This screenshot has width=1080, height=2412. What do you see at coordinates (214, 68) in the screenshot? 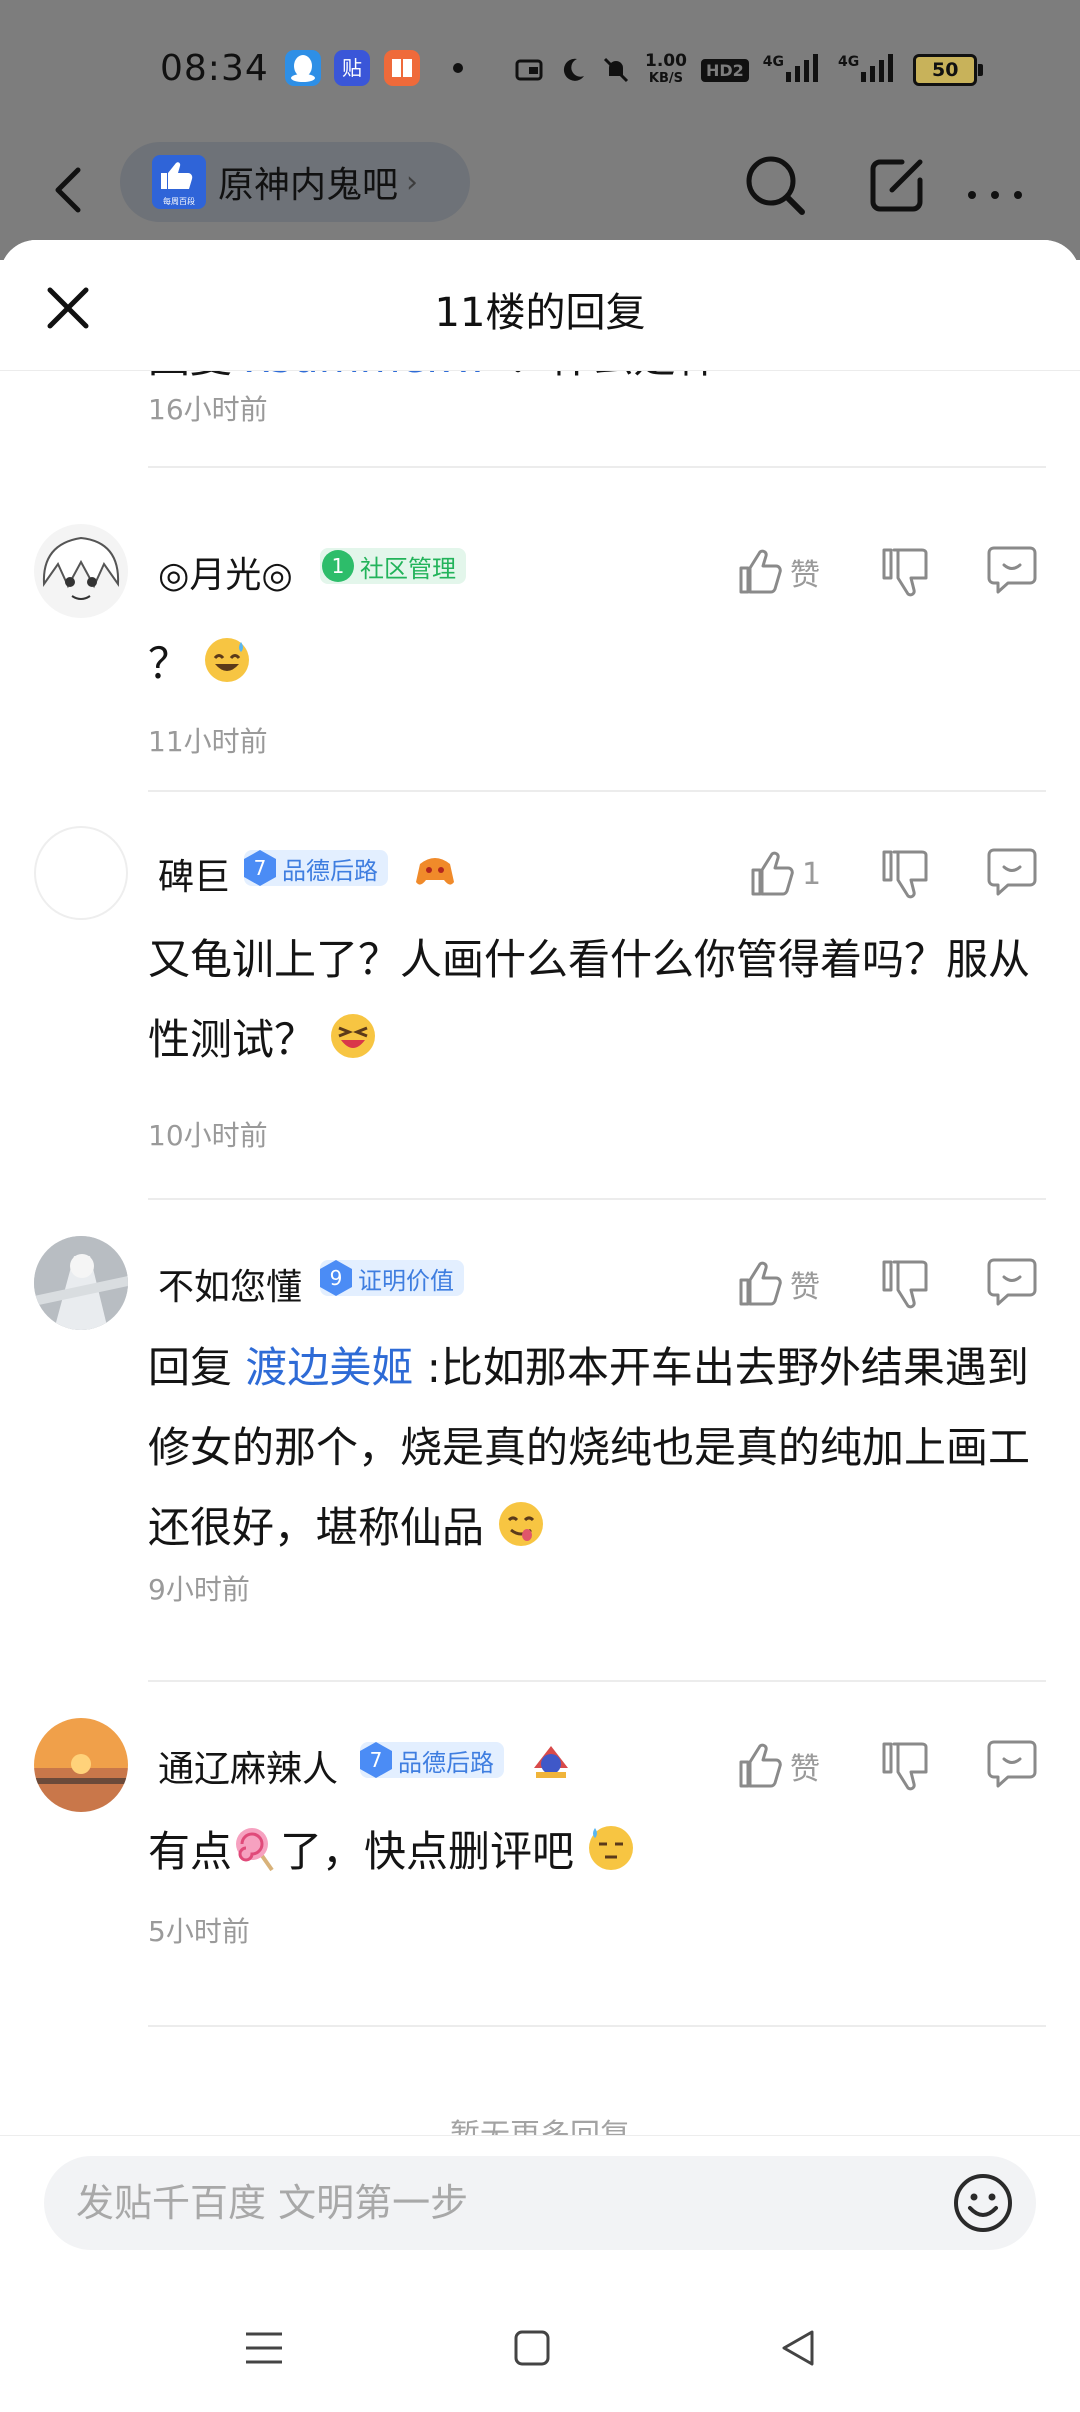
I see `status-time: 08:34` at bounding box center [214, 68].